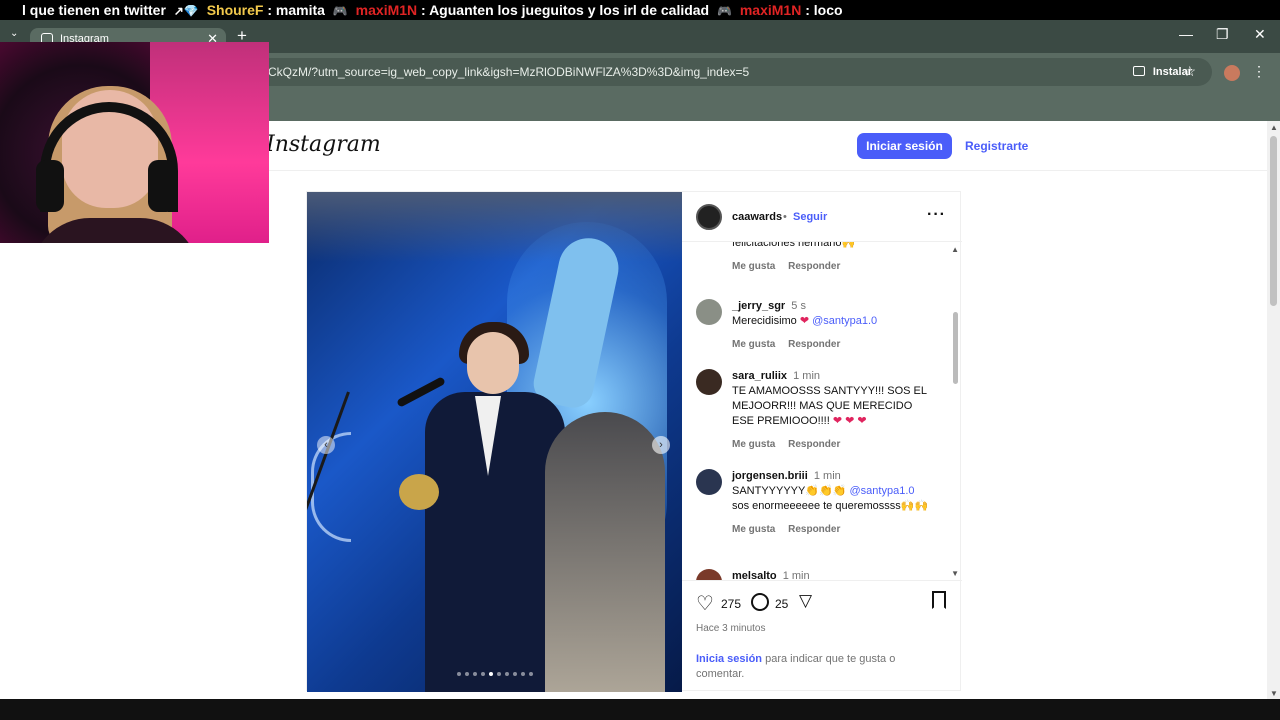 Image resolution: width=1280 pixels, height=720 pixels. What do you see at coordinates (323, 144) in the screenshot?
I see `instagram-logo: Instagram` at bounding box center [323, 144].